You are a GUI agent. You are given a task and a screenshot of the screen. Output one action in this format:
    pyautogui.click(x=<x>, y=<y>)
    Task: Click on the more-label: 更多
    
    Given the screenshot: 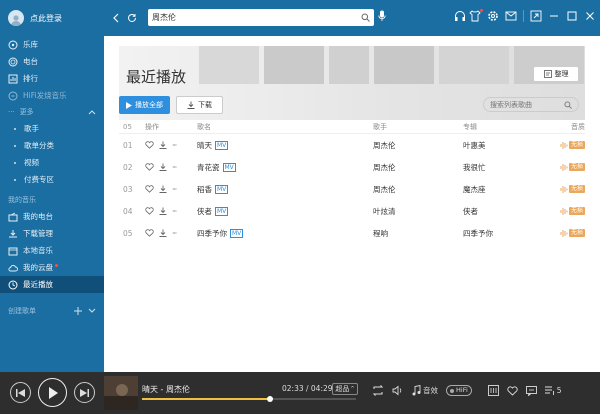 What is the action you would take?
    pyautogui.click(x=26, y=112)
    